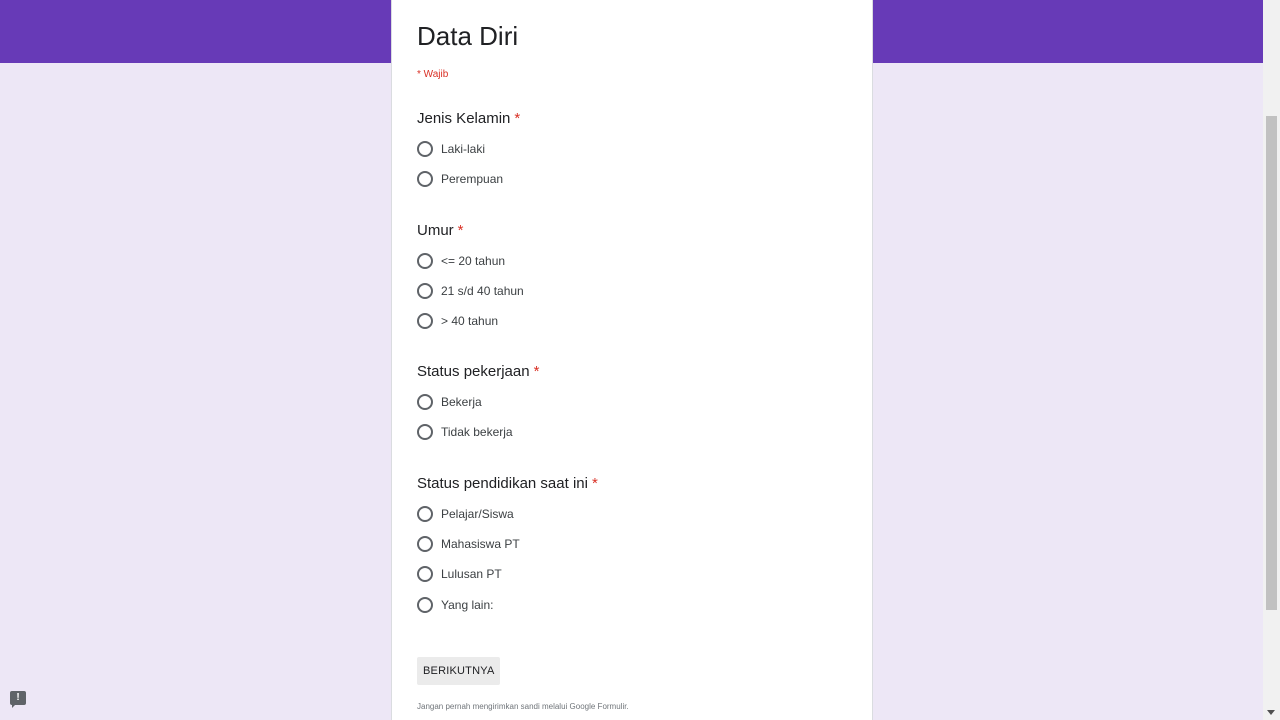  I want to click on radio-option-label: Perempuan, so click(472, 179).